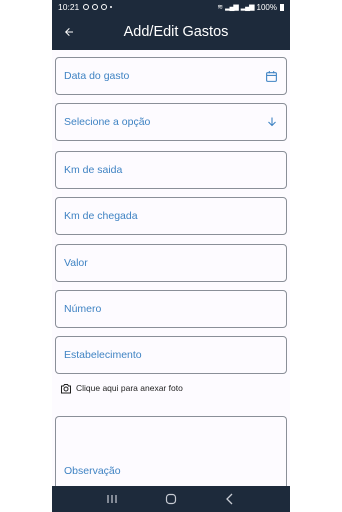  I want to click on calendar-icon, so click(271, 76).